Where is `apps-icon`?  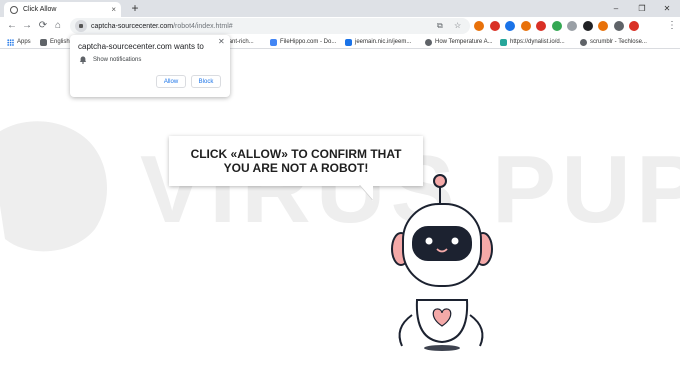
apps-icon is located at coordinates (10, 42).